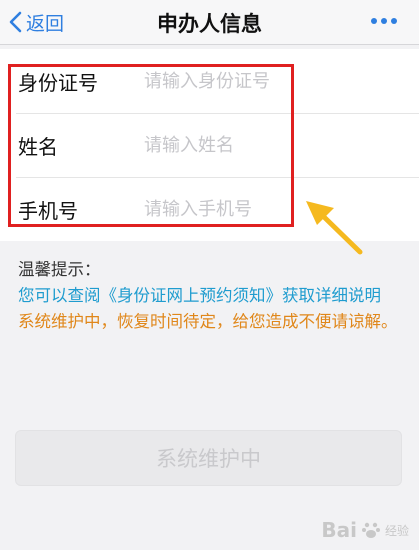 This screenshot has width=419, height=550. Describe the element at coordinates (370, 530) in the screenshot. I see `paw-icon` at that location.